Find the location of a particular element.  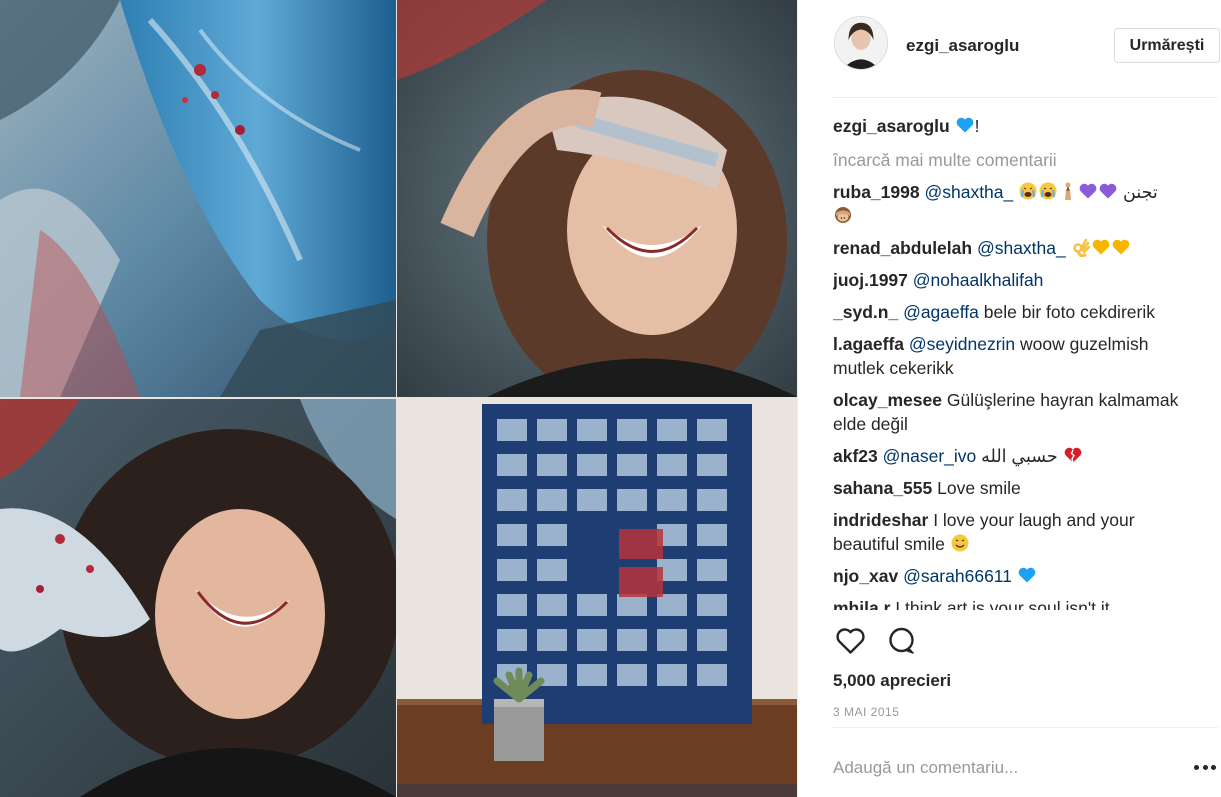

avatar is located at coordinates (861, 43).